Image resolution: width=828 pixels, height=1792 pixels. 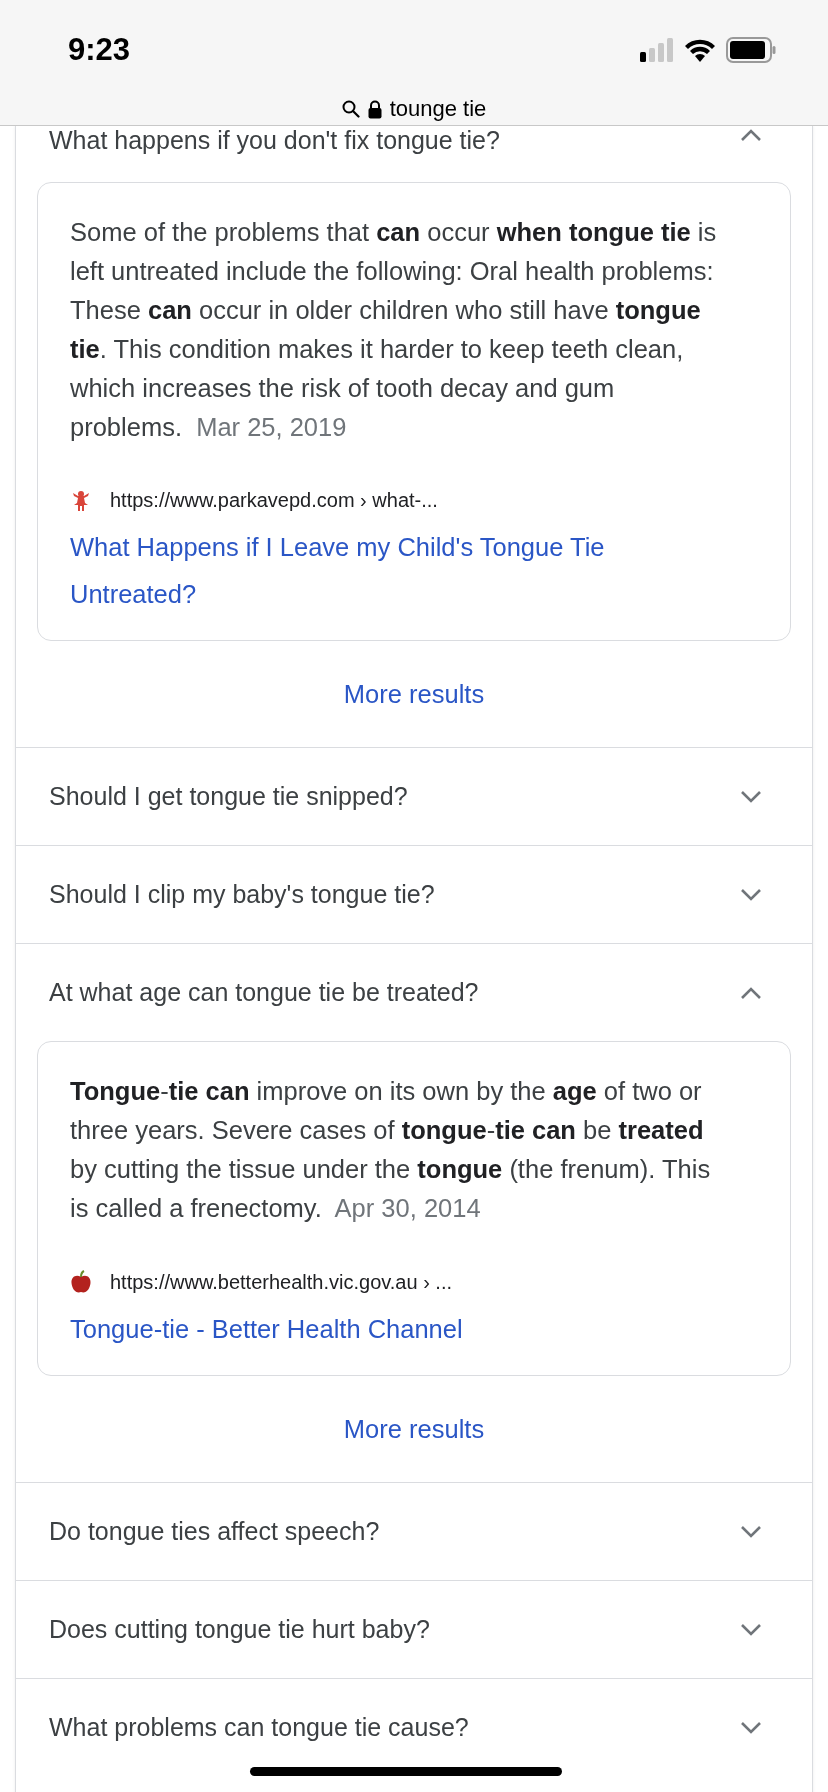 I want to click on battery-icon, so click(x=751, y=50).